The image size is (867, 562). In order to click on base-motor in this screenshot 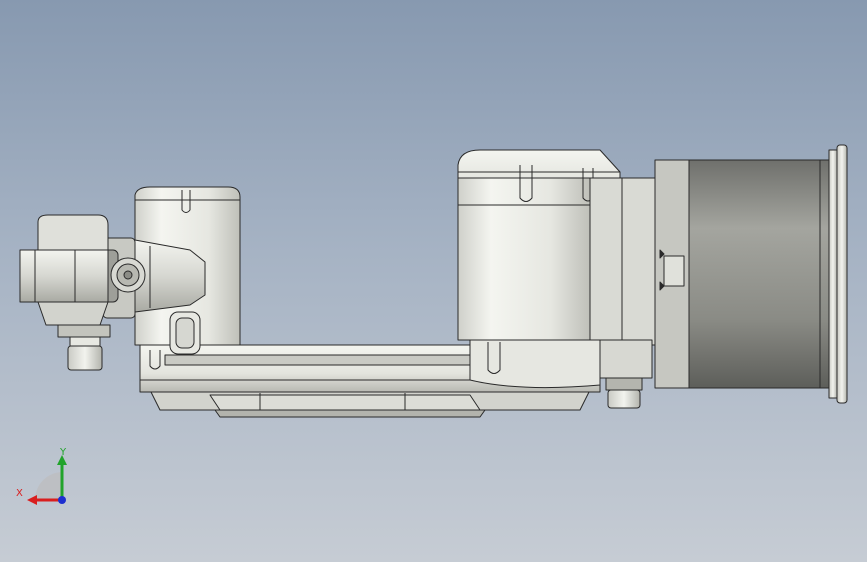, I will do `click(751, 274)`.